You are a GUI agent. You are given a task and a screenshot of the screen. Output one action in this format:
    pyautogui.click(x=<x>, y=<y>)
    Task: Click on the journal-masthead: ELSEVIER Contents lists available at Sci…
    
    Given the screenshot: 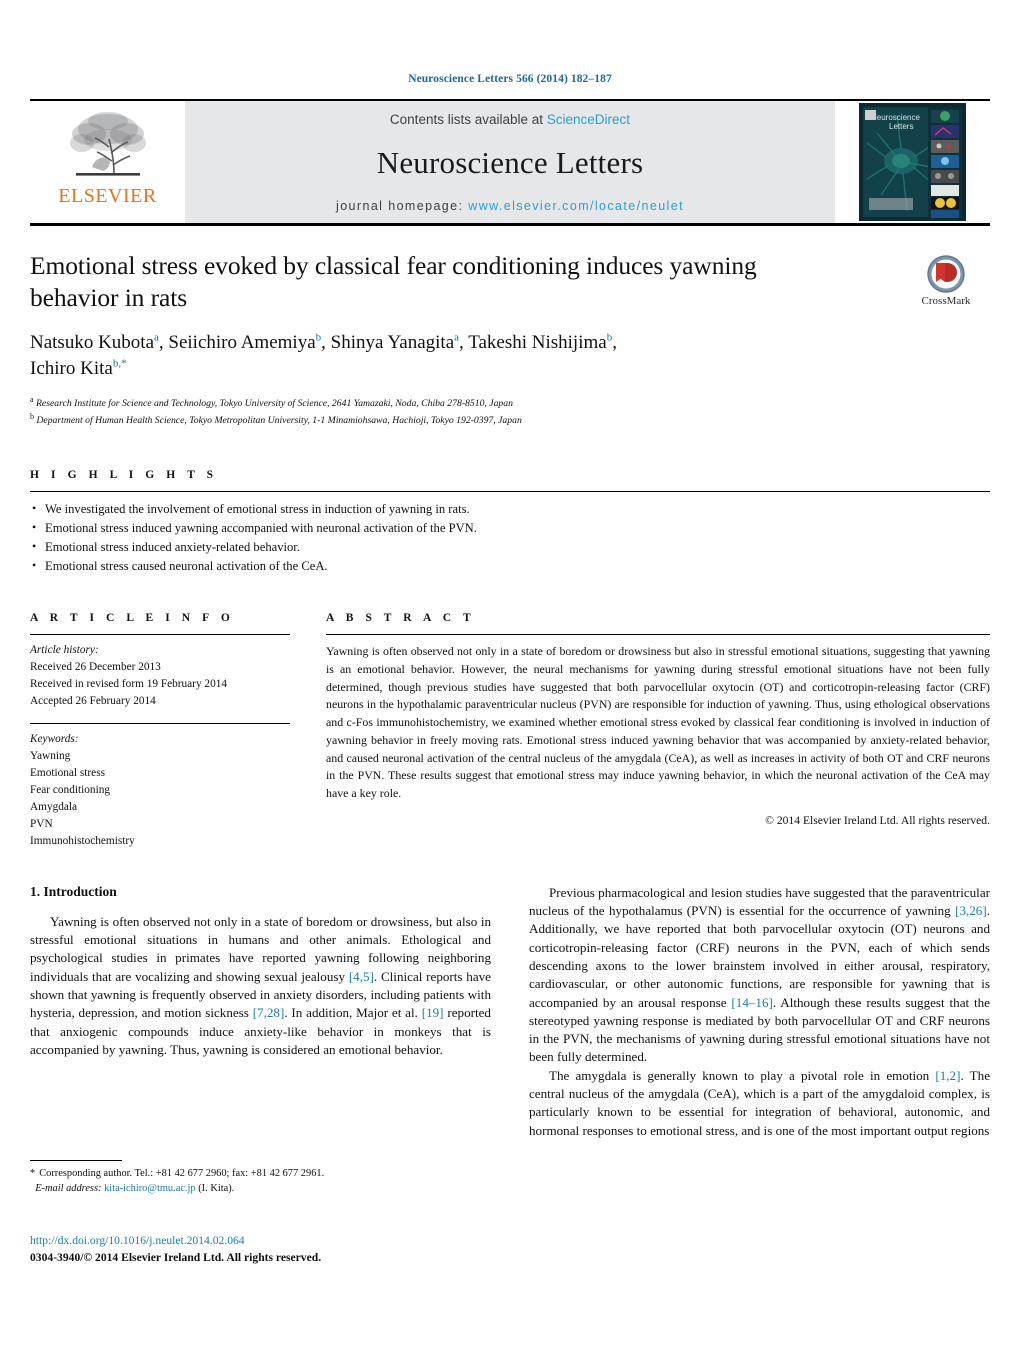 What is the action you would take?
    pyautogui.click(x=510, y=161)
    